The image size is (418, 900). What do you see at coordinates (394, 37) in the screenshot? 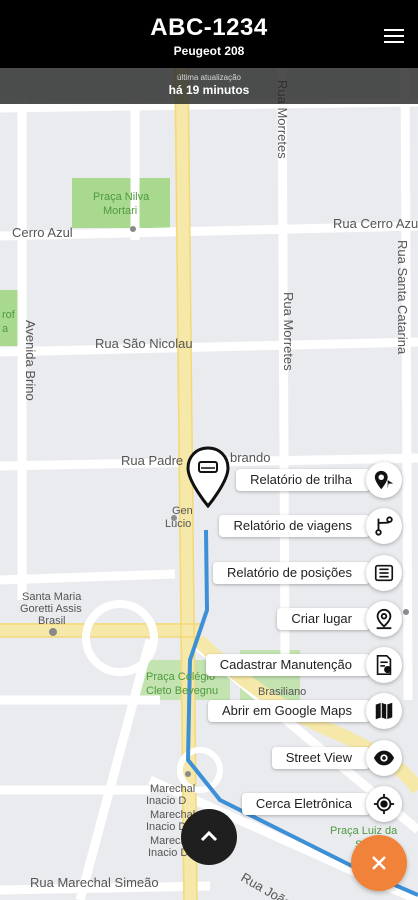
I see `menu-icon` at bounding box center [394, 37].